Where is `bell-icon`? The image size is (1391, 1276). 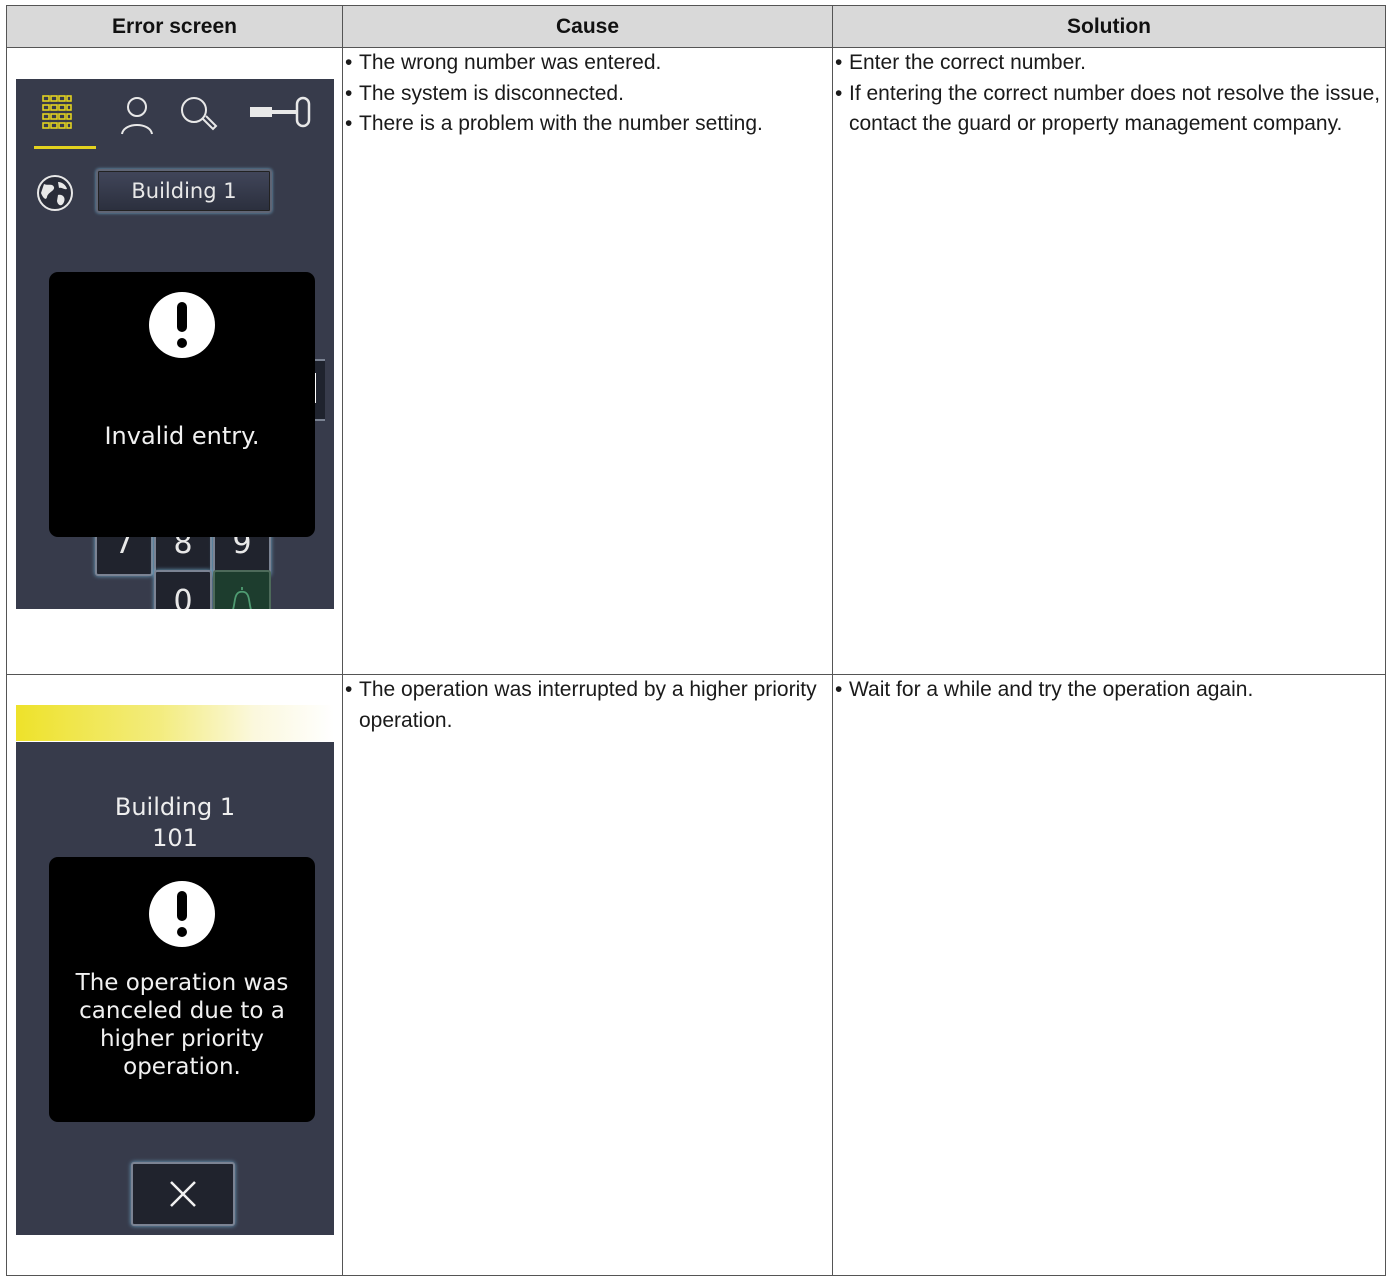 bell-icon is located at coordinates (242, 598).